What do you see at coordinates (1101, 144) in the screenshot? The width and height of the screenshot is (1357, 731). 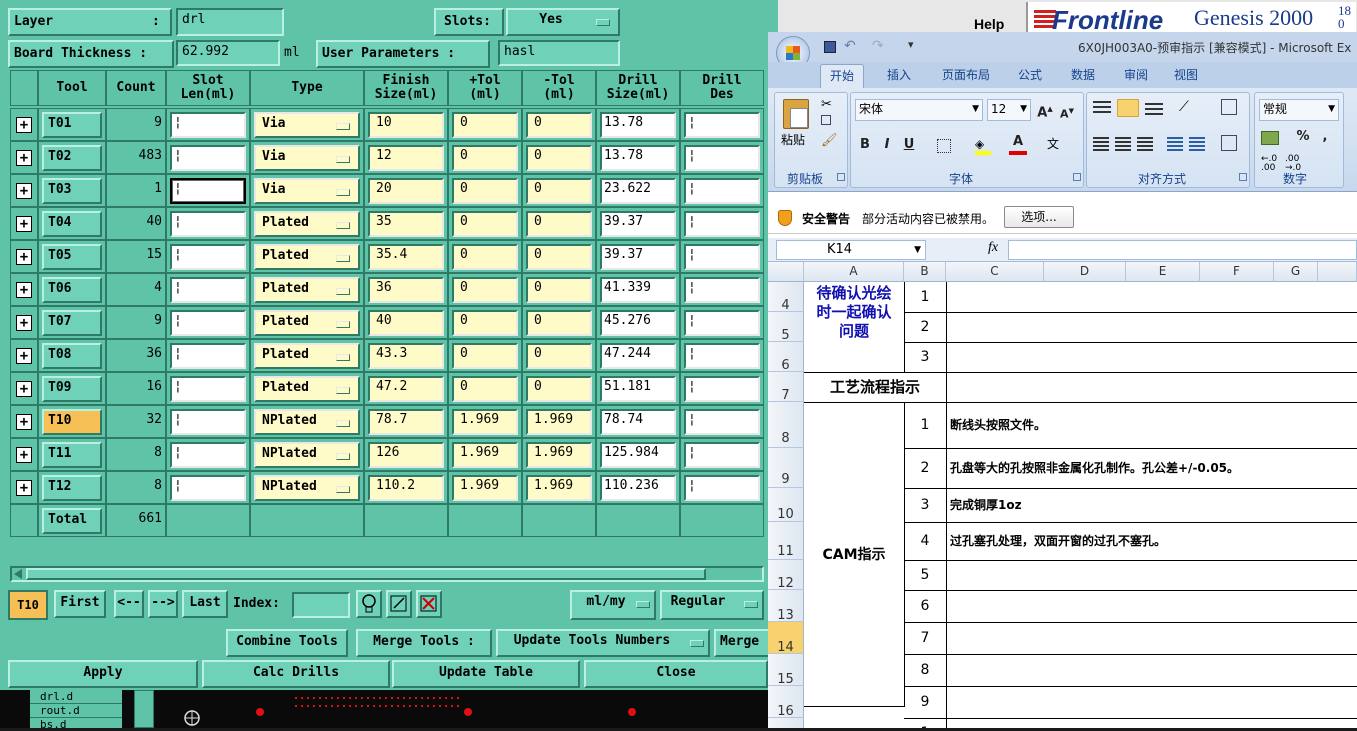 I see `align-left-icon` at bounding box center [1101, 144].